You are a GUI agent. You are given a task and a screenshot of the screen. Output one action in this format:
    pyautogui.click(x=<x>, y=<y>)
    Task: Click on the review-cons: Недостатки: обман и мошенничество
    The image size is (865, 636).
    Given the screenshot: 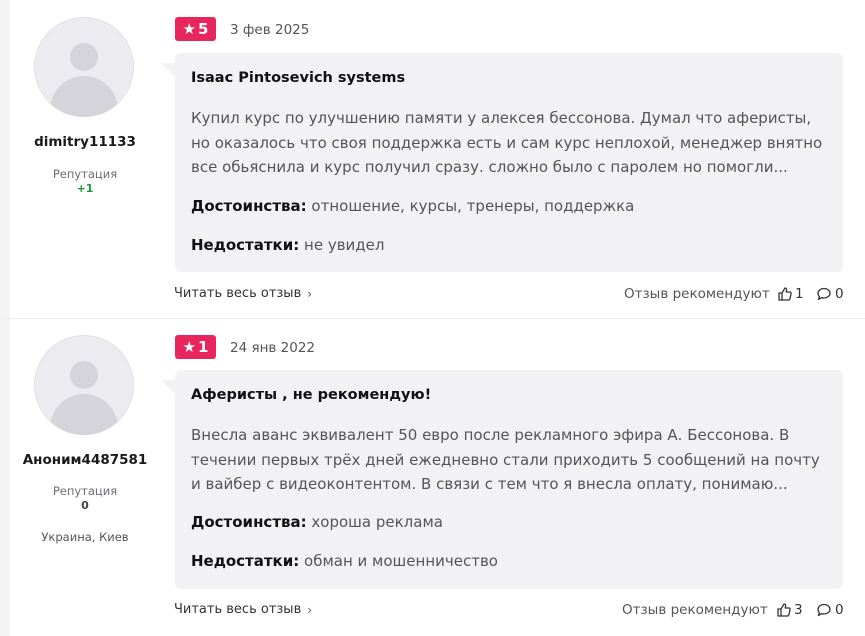 What is the action you would take?
    pyautogui.click(x=344, y=561)
    